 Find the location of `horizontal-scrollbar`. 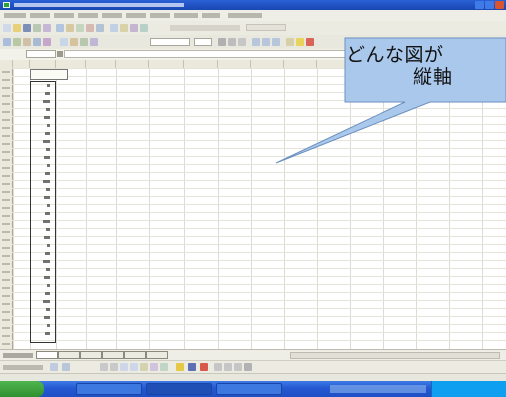

horizontal-scrollbar is located at coordinates (395, 355).